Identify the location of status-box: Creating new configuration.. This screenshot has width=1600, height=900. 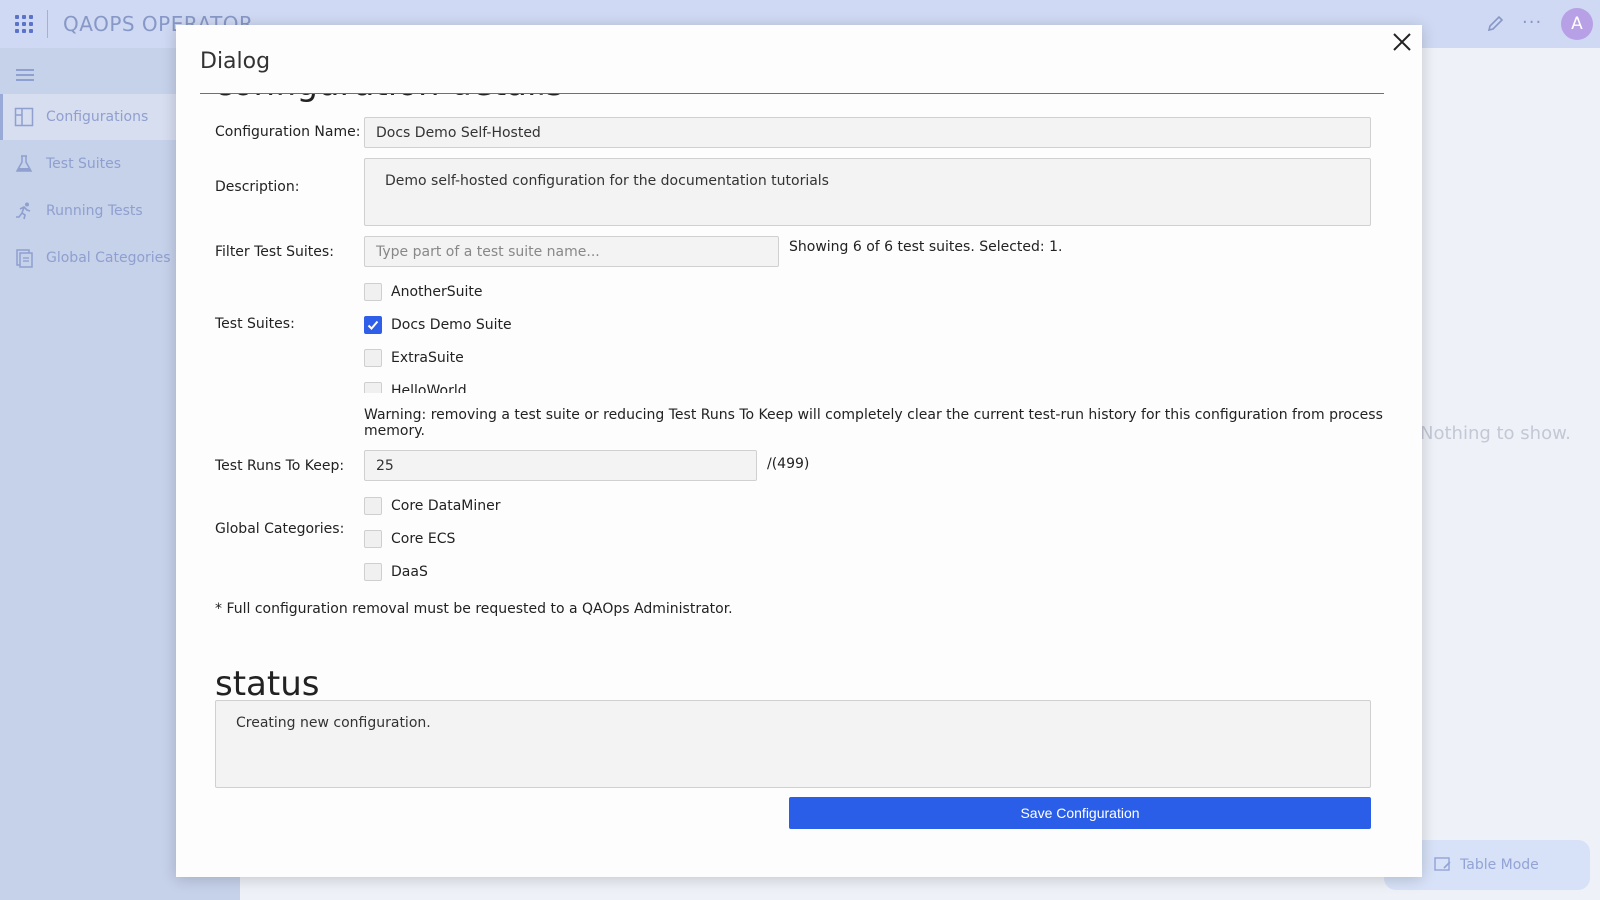
(793, 744).